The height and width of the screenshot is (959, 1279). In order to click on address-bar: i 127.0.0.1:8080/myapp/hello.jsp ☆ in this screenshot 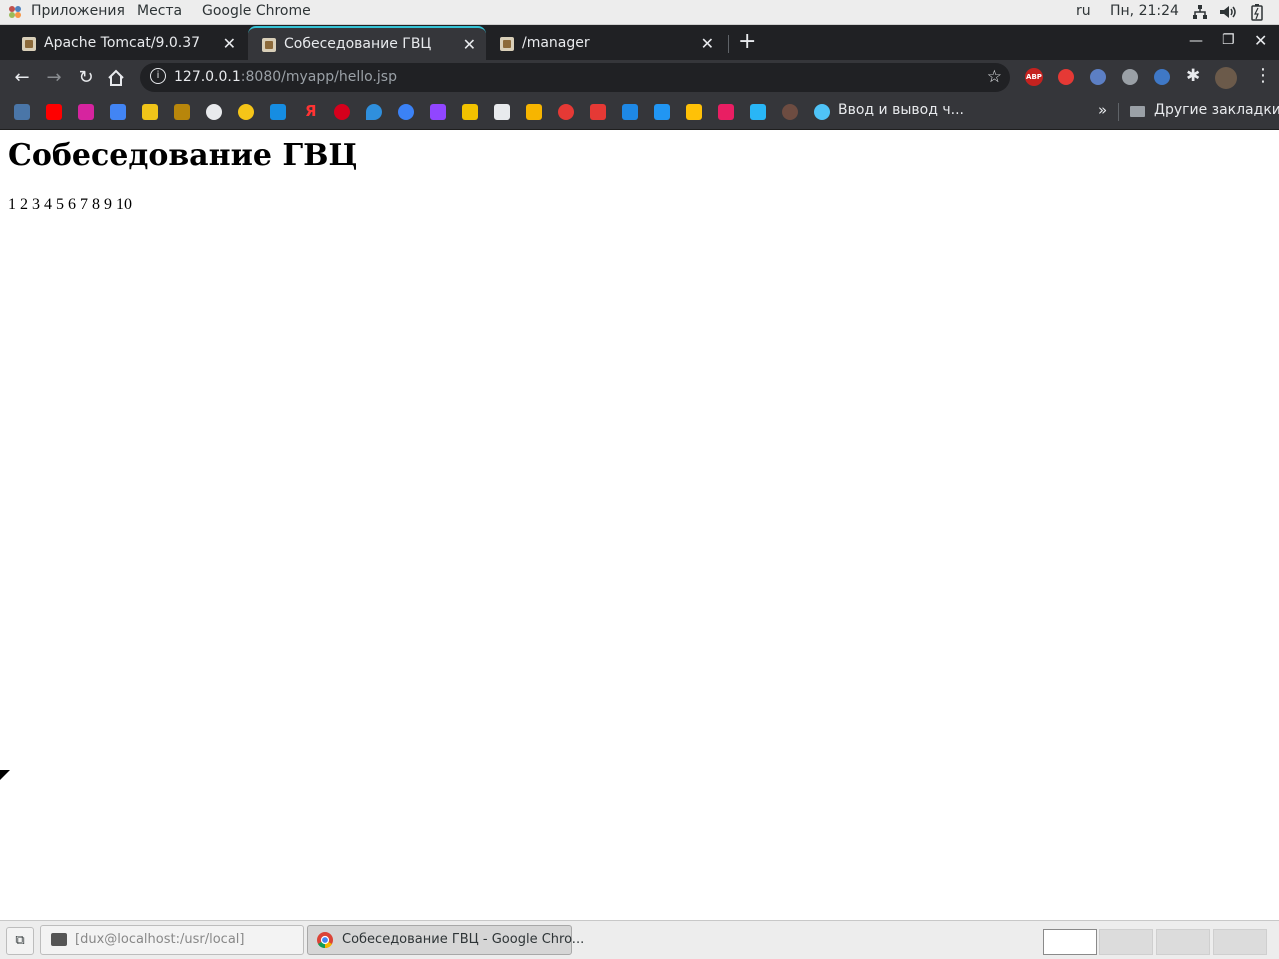, I will do `click(575, 77)`.